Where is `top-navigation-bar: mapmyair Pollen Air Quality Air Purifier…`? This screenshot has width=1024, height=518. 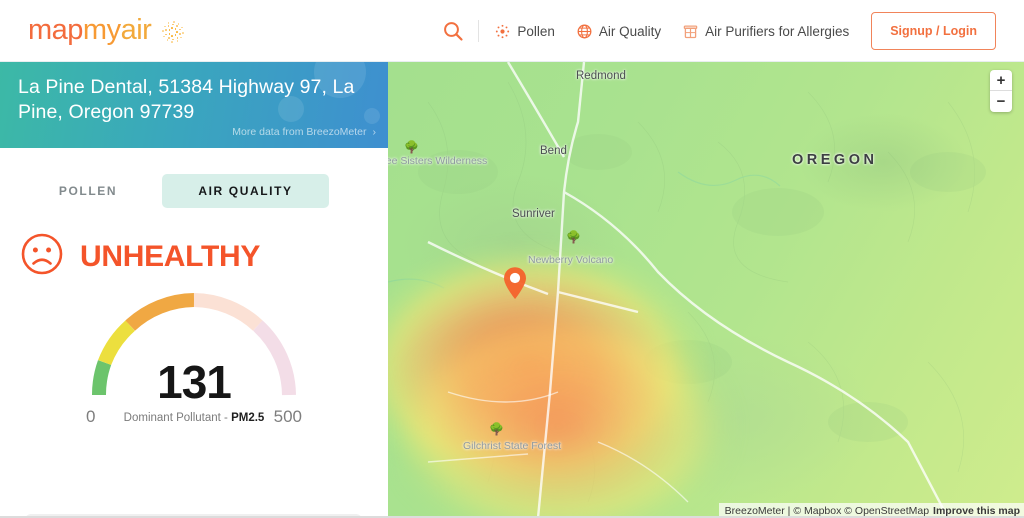
top-navigation-bar: mapmyair Pollen Air Quality Air Purifier… is located at coordinates (512, 31).